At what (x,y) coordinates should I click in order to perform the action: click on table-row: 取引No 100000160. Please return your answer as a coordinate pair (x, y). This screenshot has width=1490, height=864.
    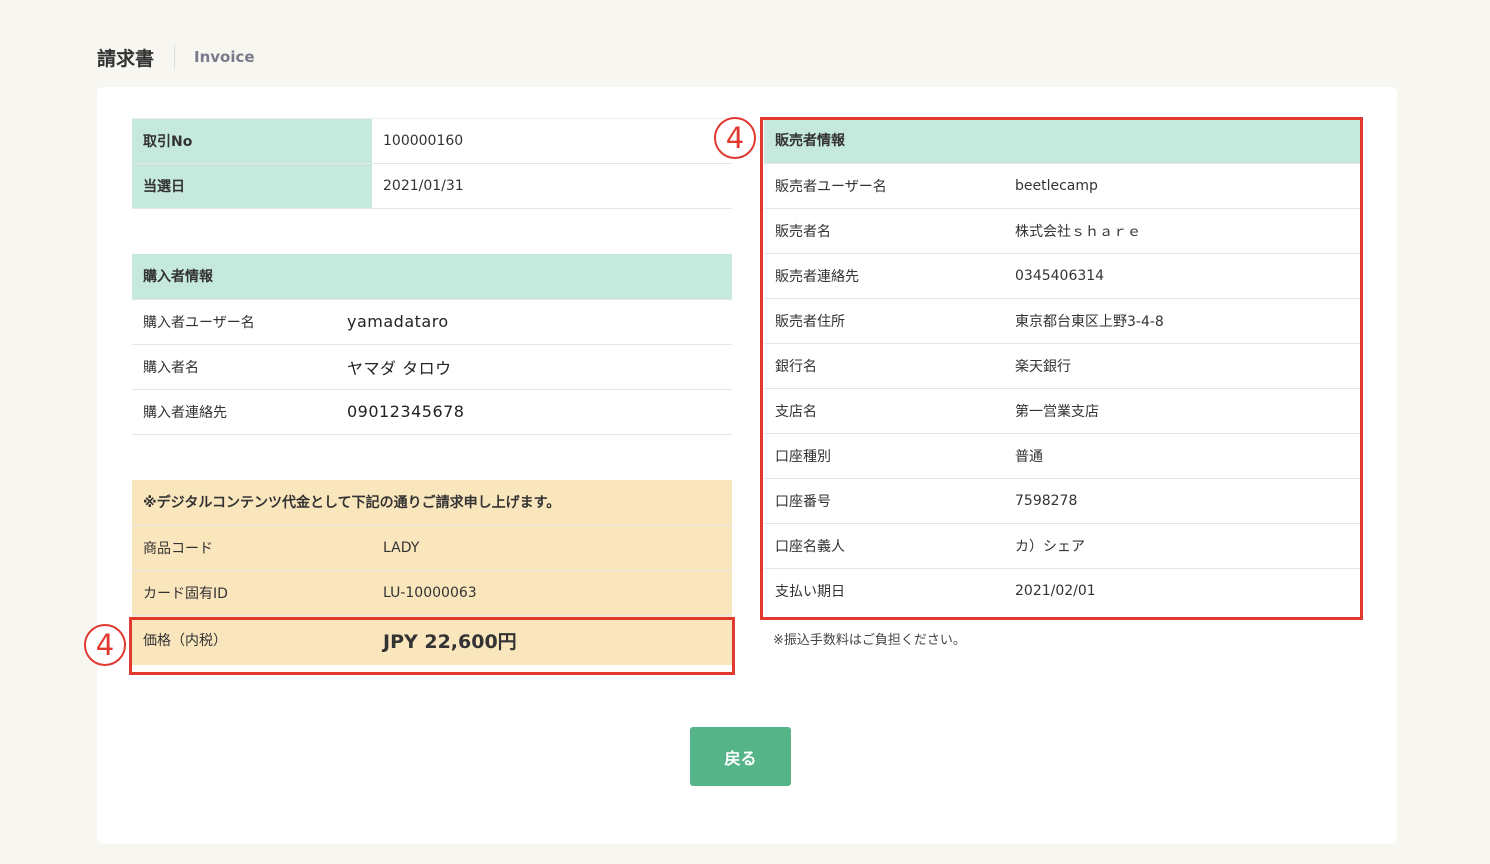
    Looking at the image, I should click on (432, 141).